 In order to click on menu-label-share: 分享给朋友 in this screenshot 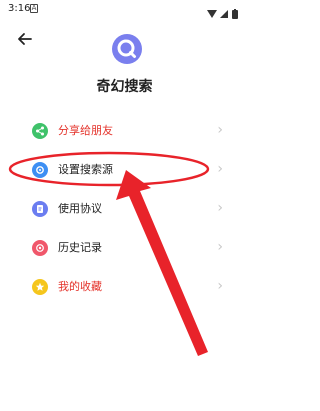, I will do `click(85, 130)`.